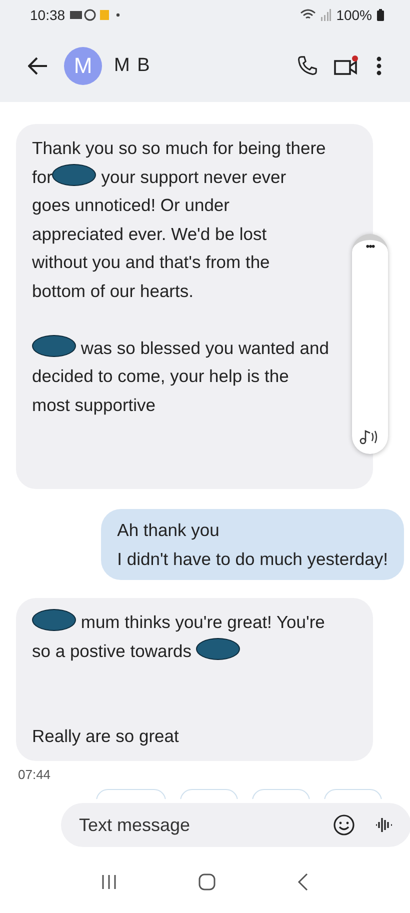  Describe the element at coordinates (195, 825) in the screenshot. I see `message-input: Text message` at that location.